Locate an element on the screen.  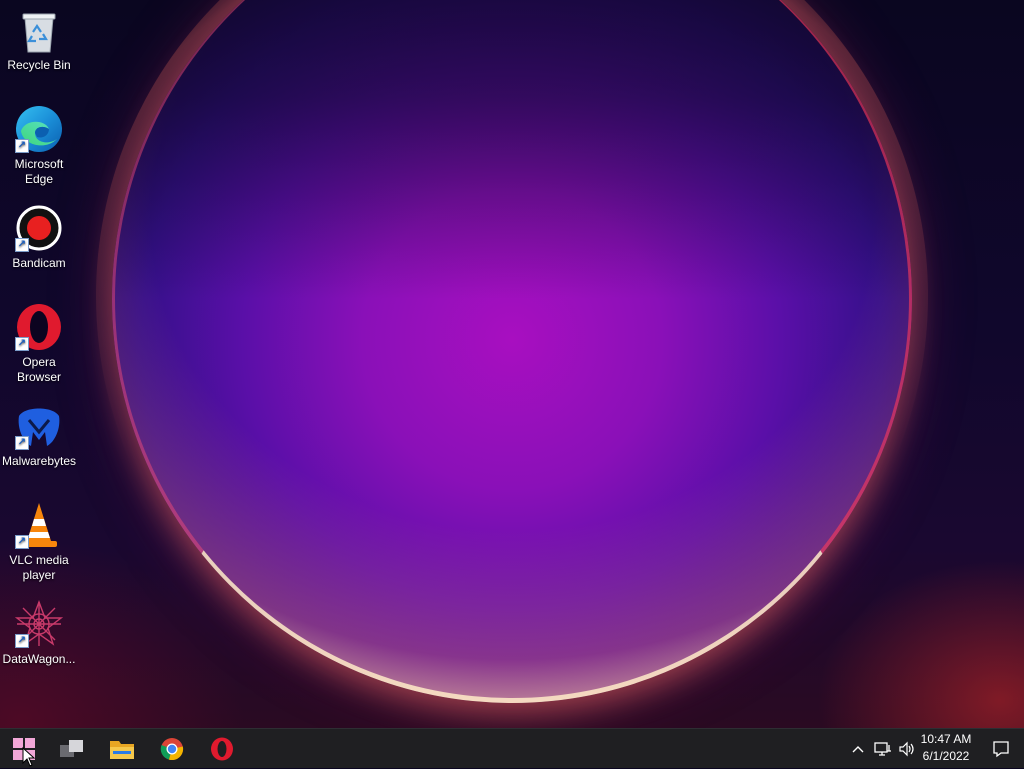
mouse-cursor-icon is located at coordinates (29, 757).